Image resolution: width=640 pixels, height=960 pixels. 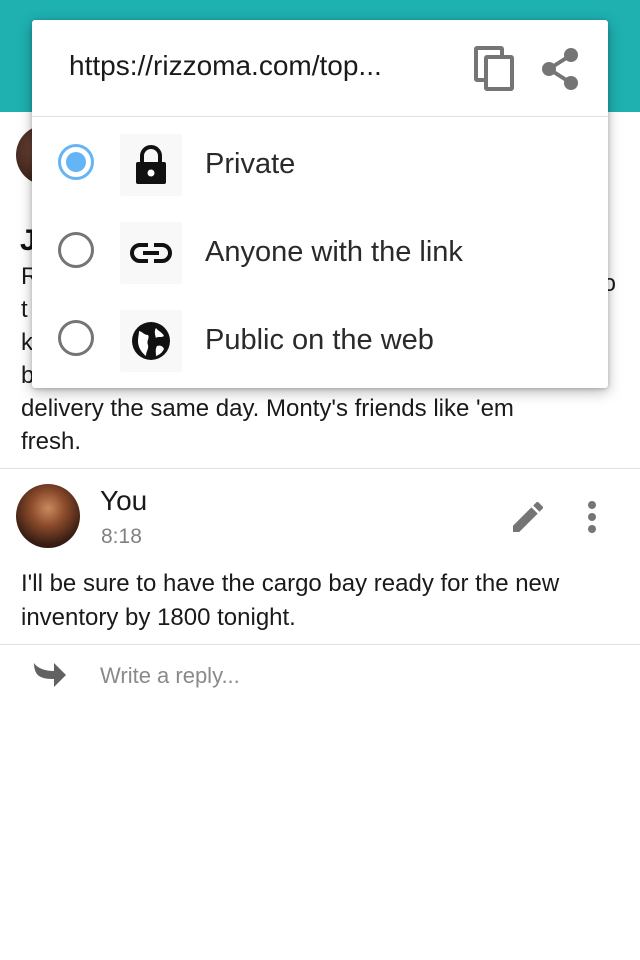 What do you see at coordinates (250, 164) in the screenshot?
I see `option-label: Private` at bounding box center [250, 164].